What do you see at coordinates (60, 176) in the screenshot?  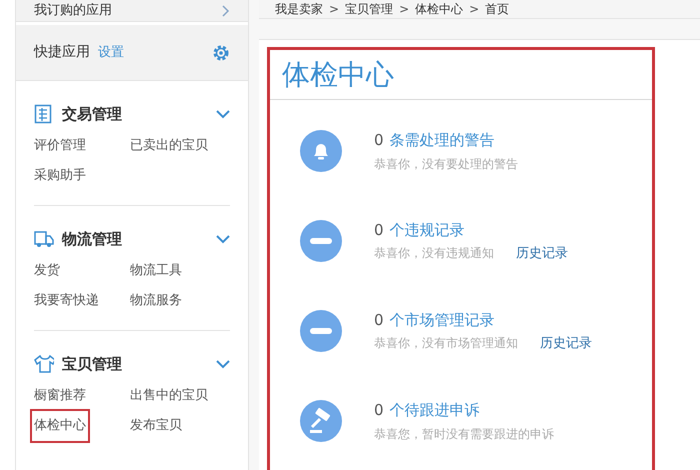 I see `sidebar-link: 采购助手` at bounding box center [60, 176].